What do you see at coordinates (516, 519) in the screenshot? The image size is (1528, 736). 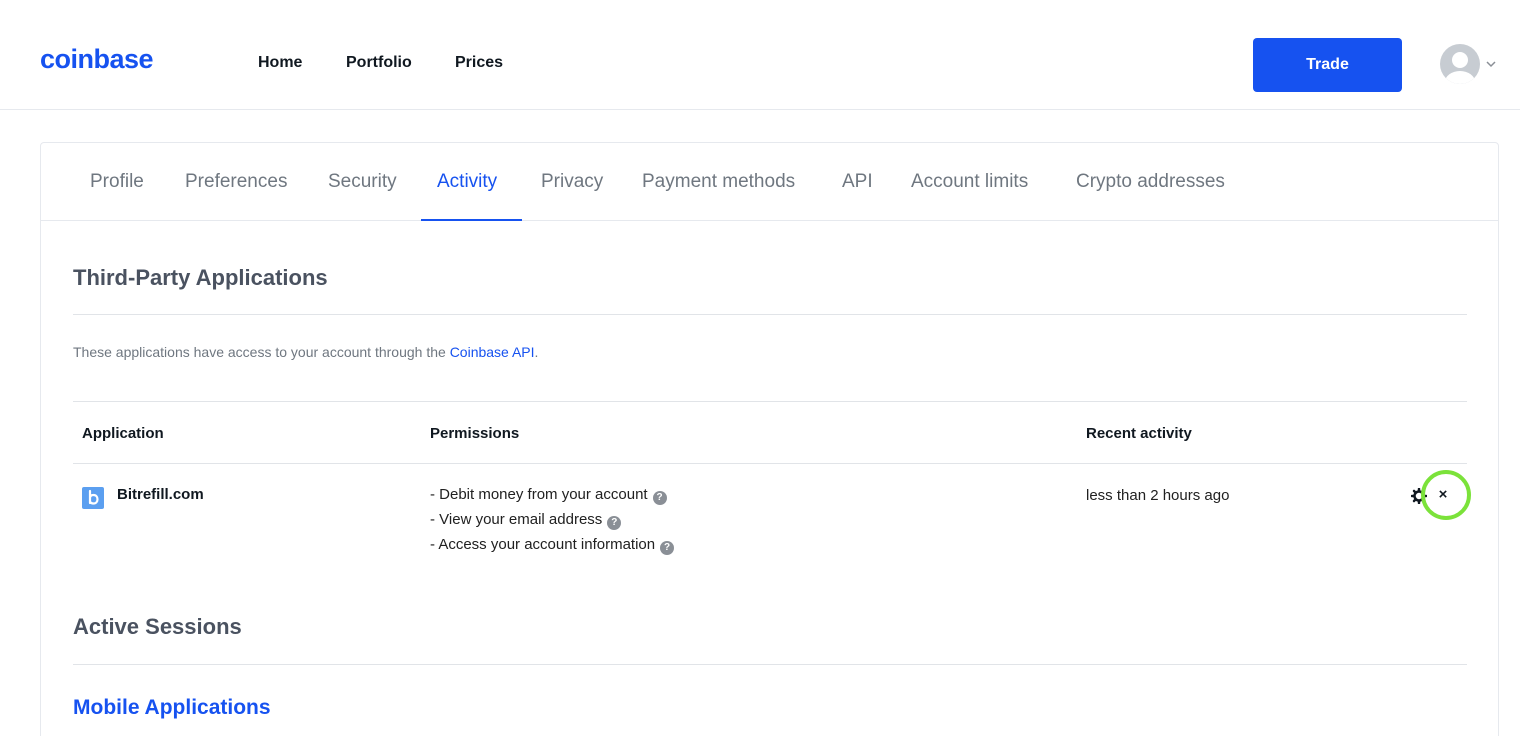 I see `permission-text: - View your email address` at bounding box center [516, 519].